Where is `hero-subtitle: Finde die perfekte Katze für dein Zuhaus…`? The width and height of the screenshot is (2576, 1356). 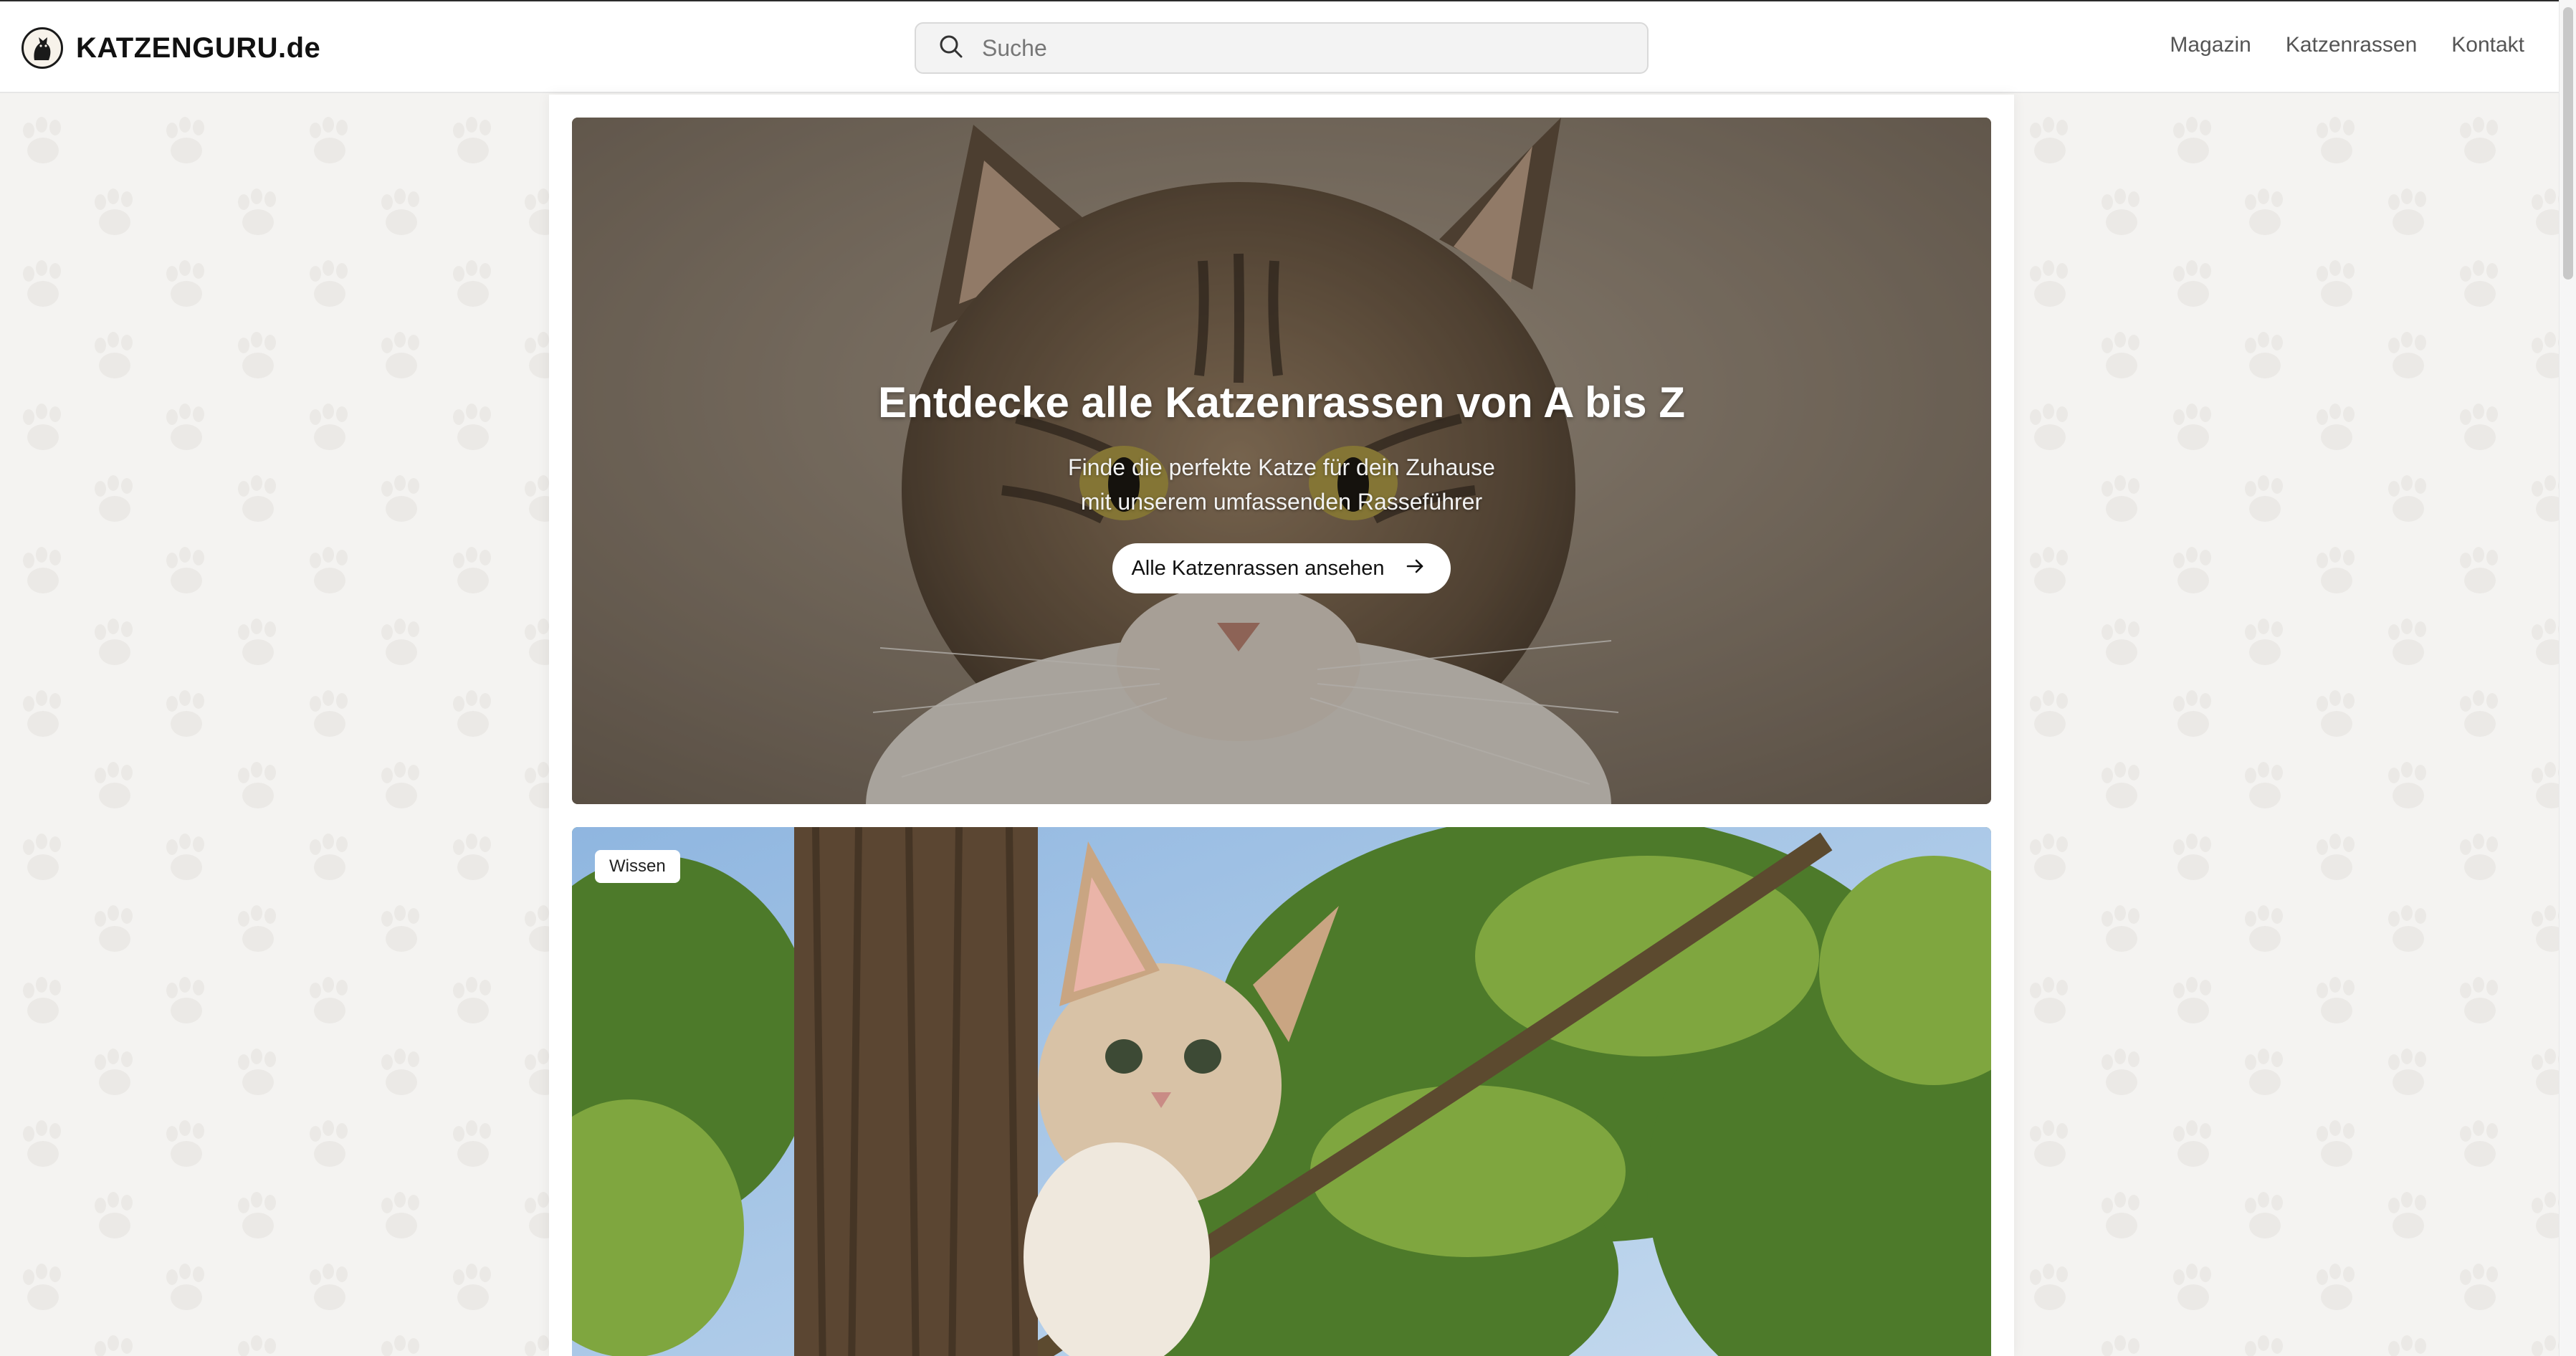
hero-subtitle: Finde die perfekte Katze für dein Zuhaus… is located at coordinates (1281, 484).